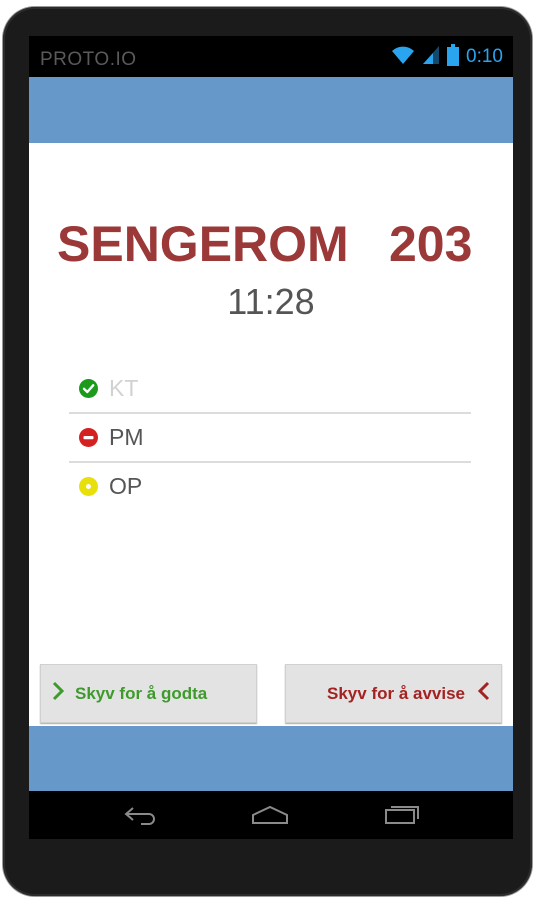 The height and width of the screenshot is (901, 536). Describe the element at coordinates (270, 817) in the screenshot. I see `home-icon` at that location.